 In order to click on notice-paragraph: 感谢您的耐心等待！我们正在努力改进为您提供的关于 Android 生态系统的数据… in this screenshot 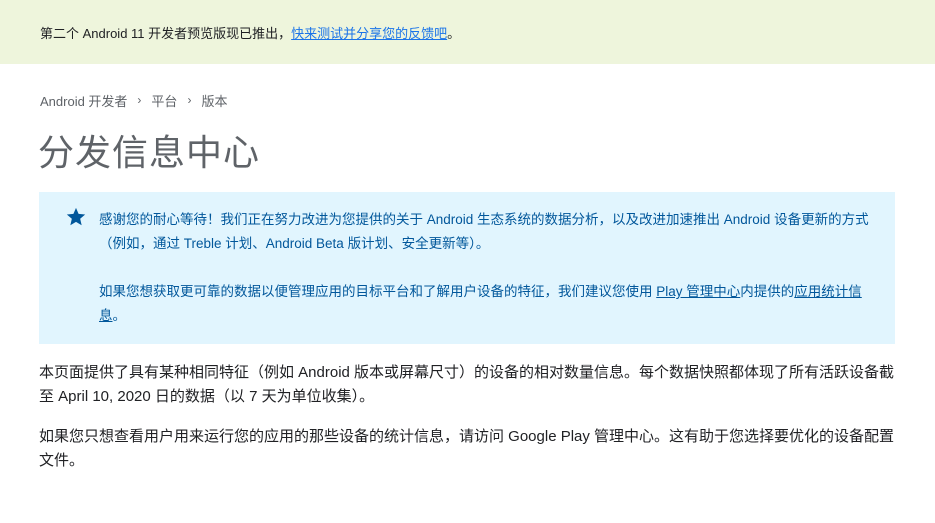, I will do `click(484, 231)`.